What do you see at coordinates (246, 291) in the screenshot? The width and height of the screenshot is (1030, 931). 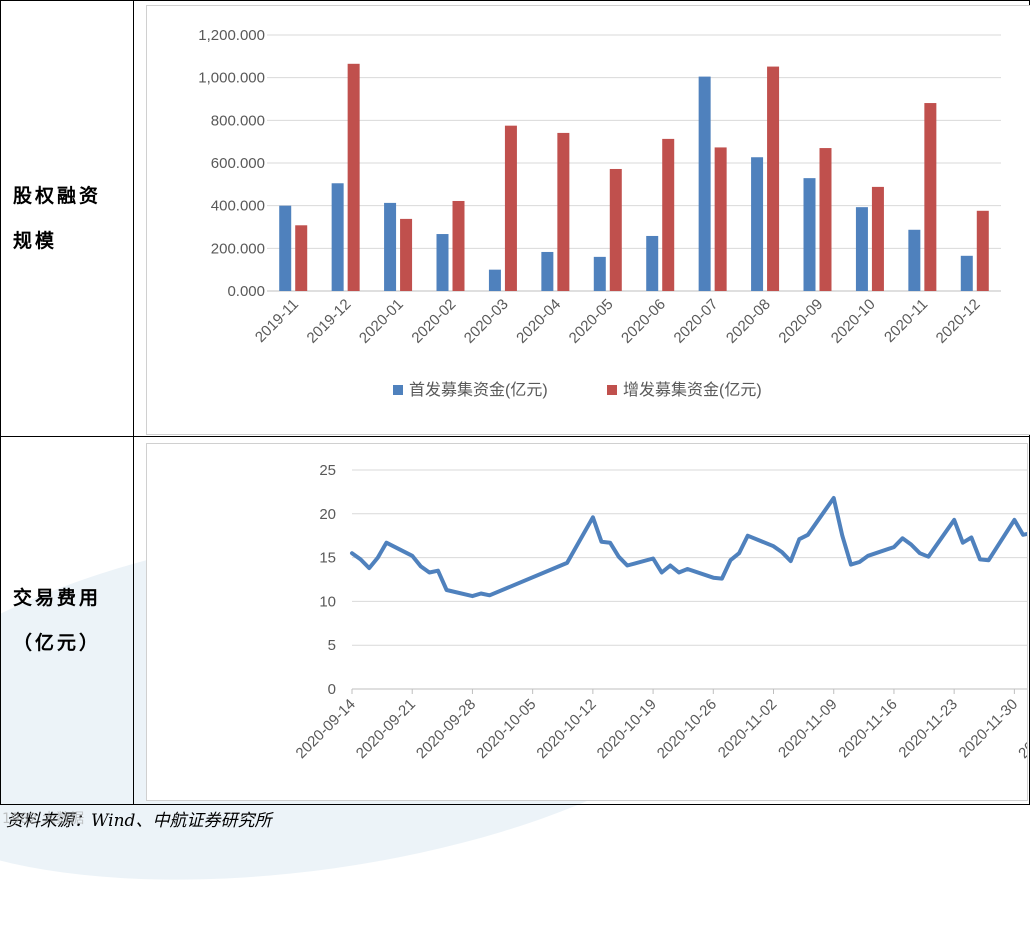 I see `y-tick-label: 0.000` at bounding box center [246, 291].